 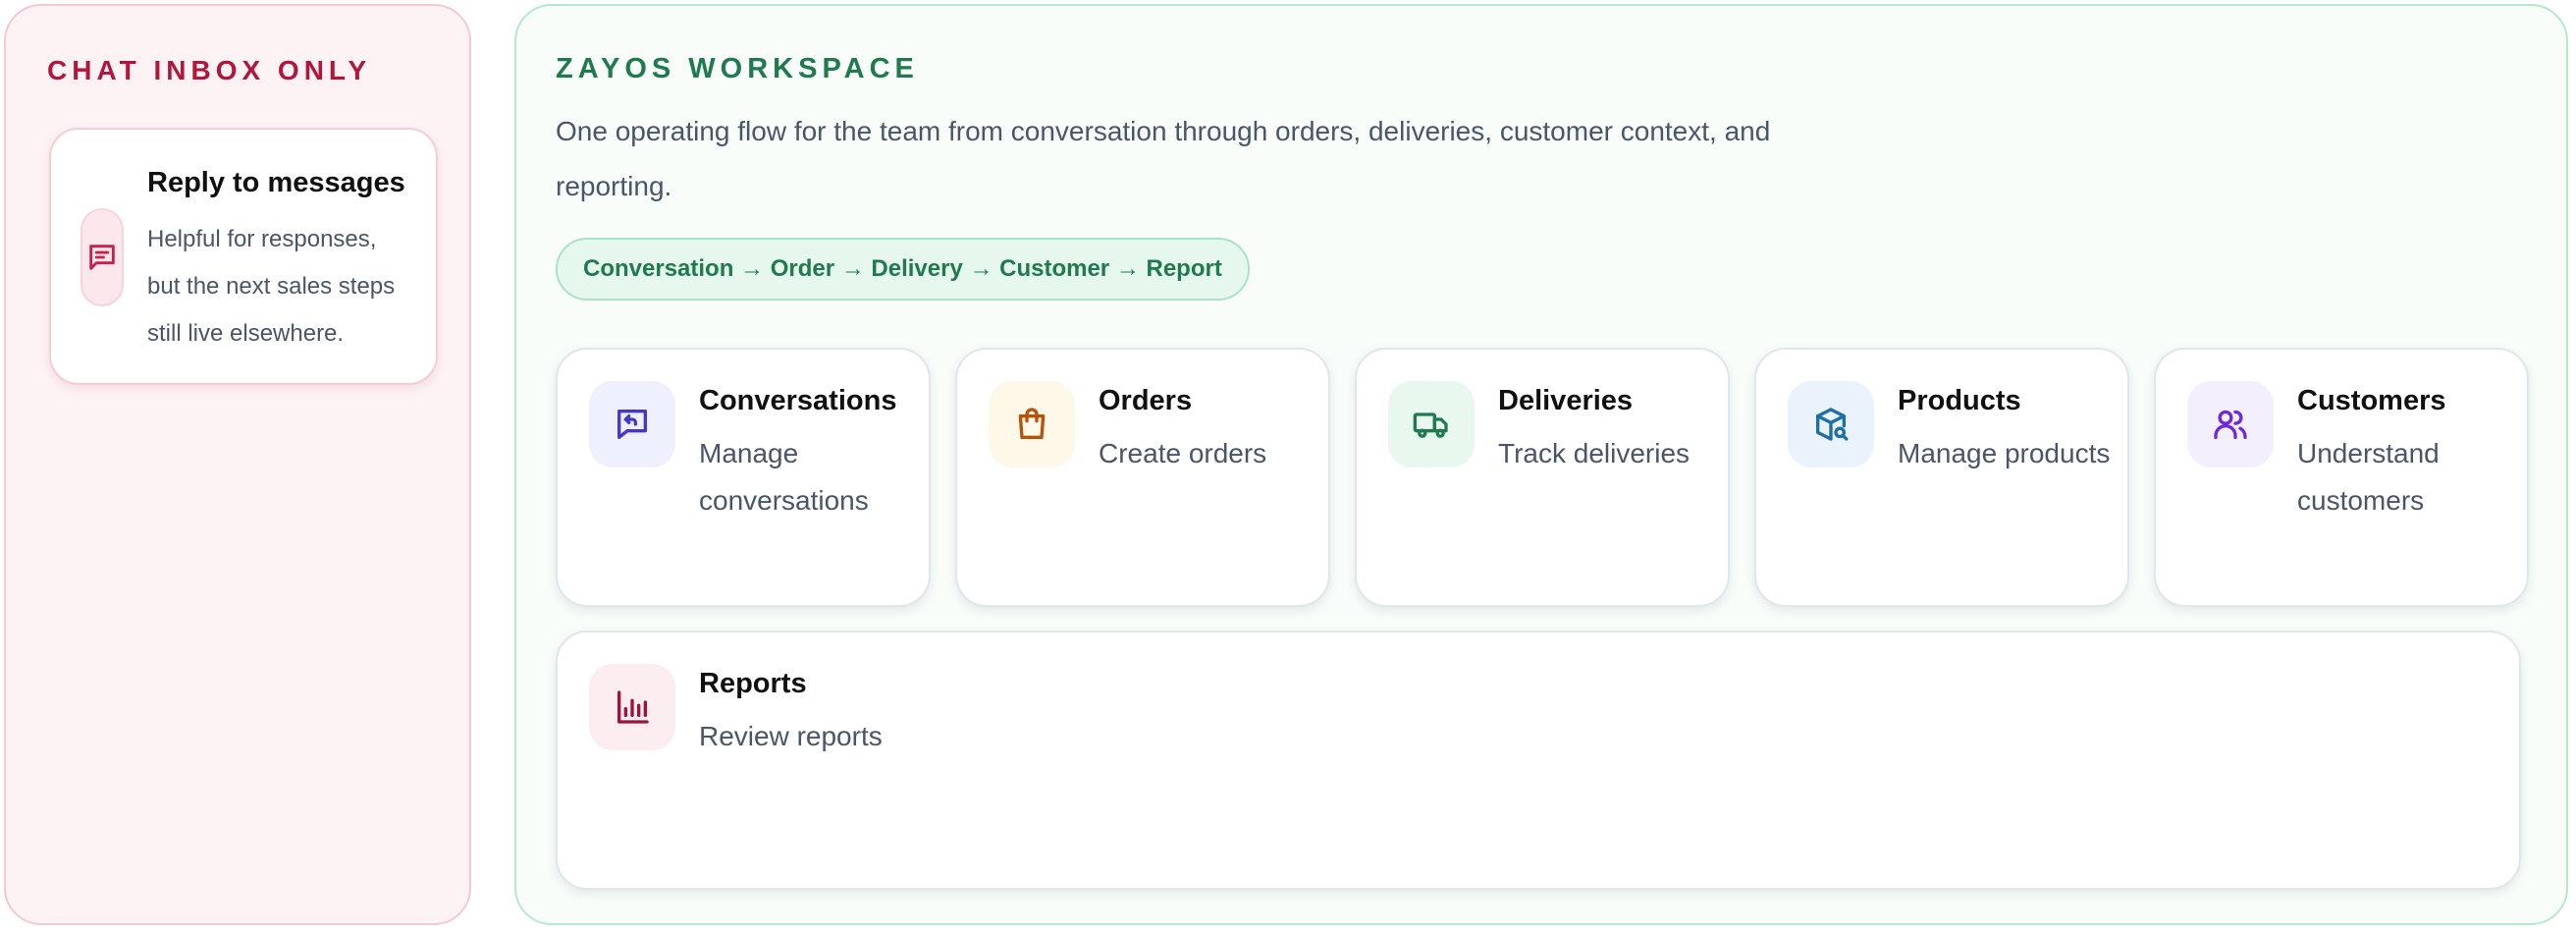 I want to click on module-description: Manage conversations, so click(x=784, y=477).